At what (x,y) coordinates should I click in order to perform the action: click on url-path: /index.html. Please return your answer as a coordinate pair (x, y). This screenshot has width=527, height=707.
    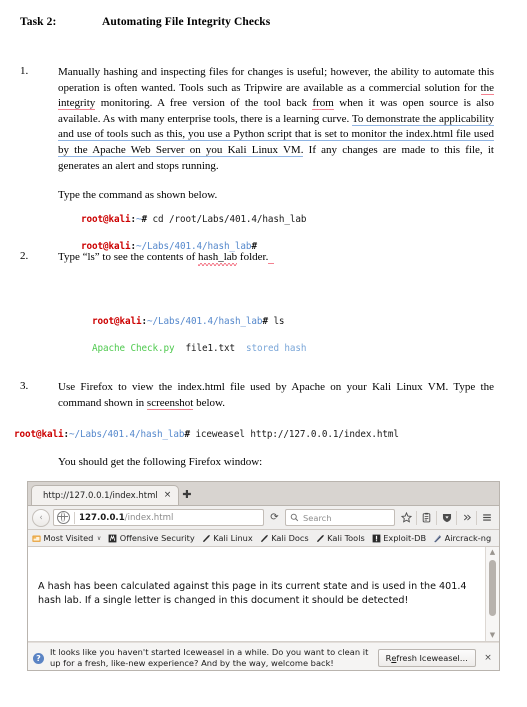
    Looking at the image, I should click on (149, 517).